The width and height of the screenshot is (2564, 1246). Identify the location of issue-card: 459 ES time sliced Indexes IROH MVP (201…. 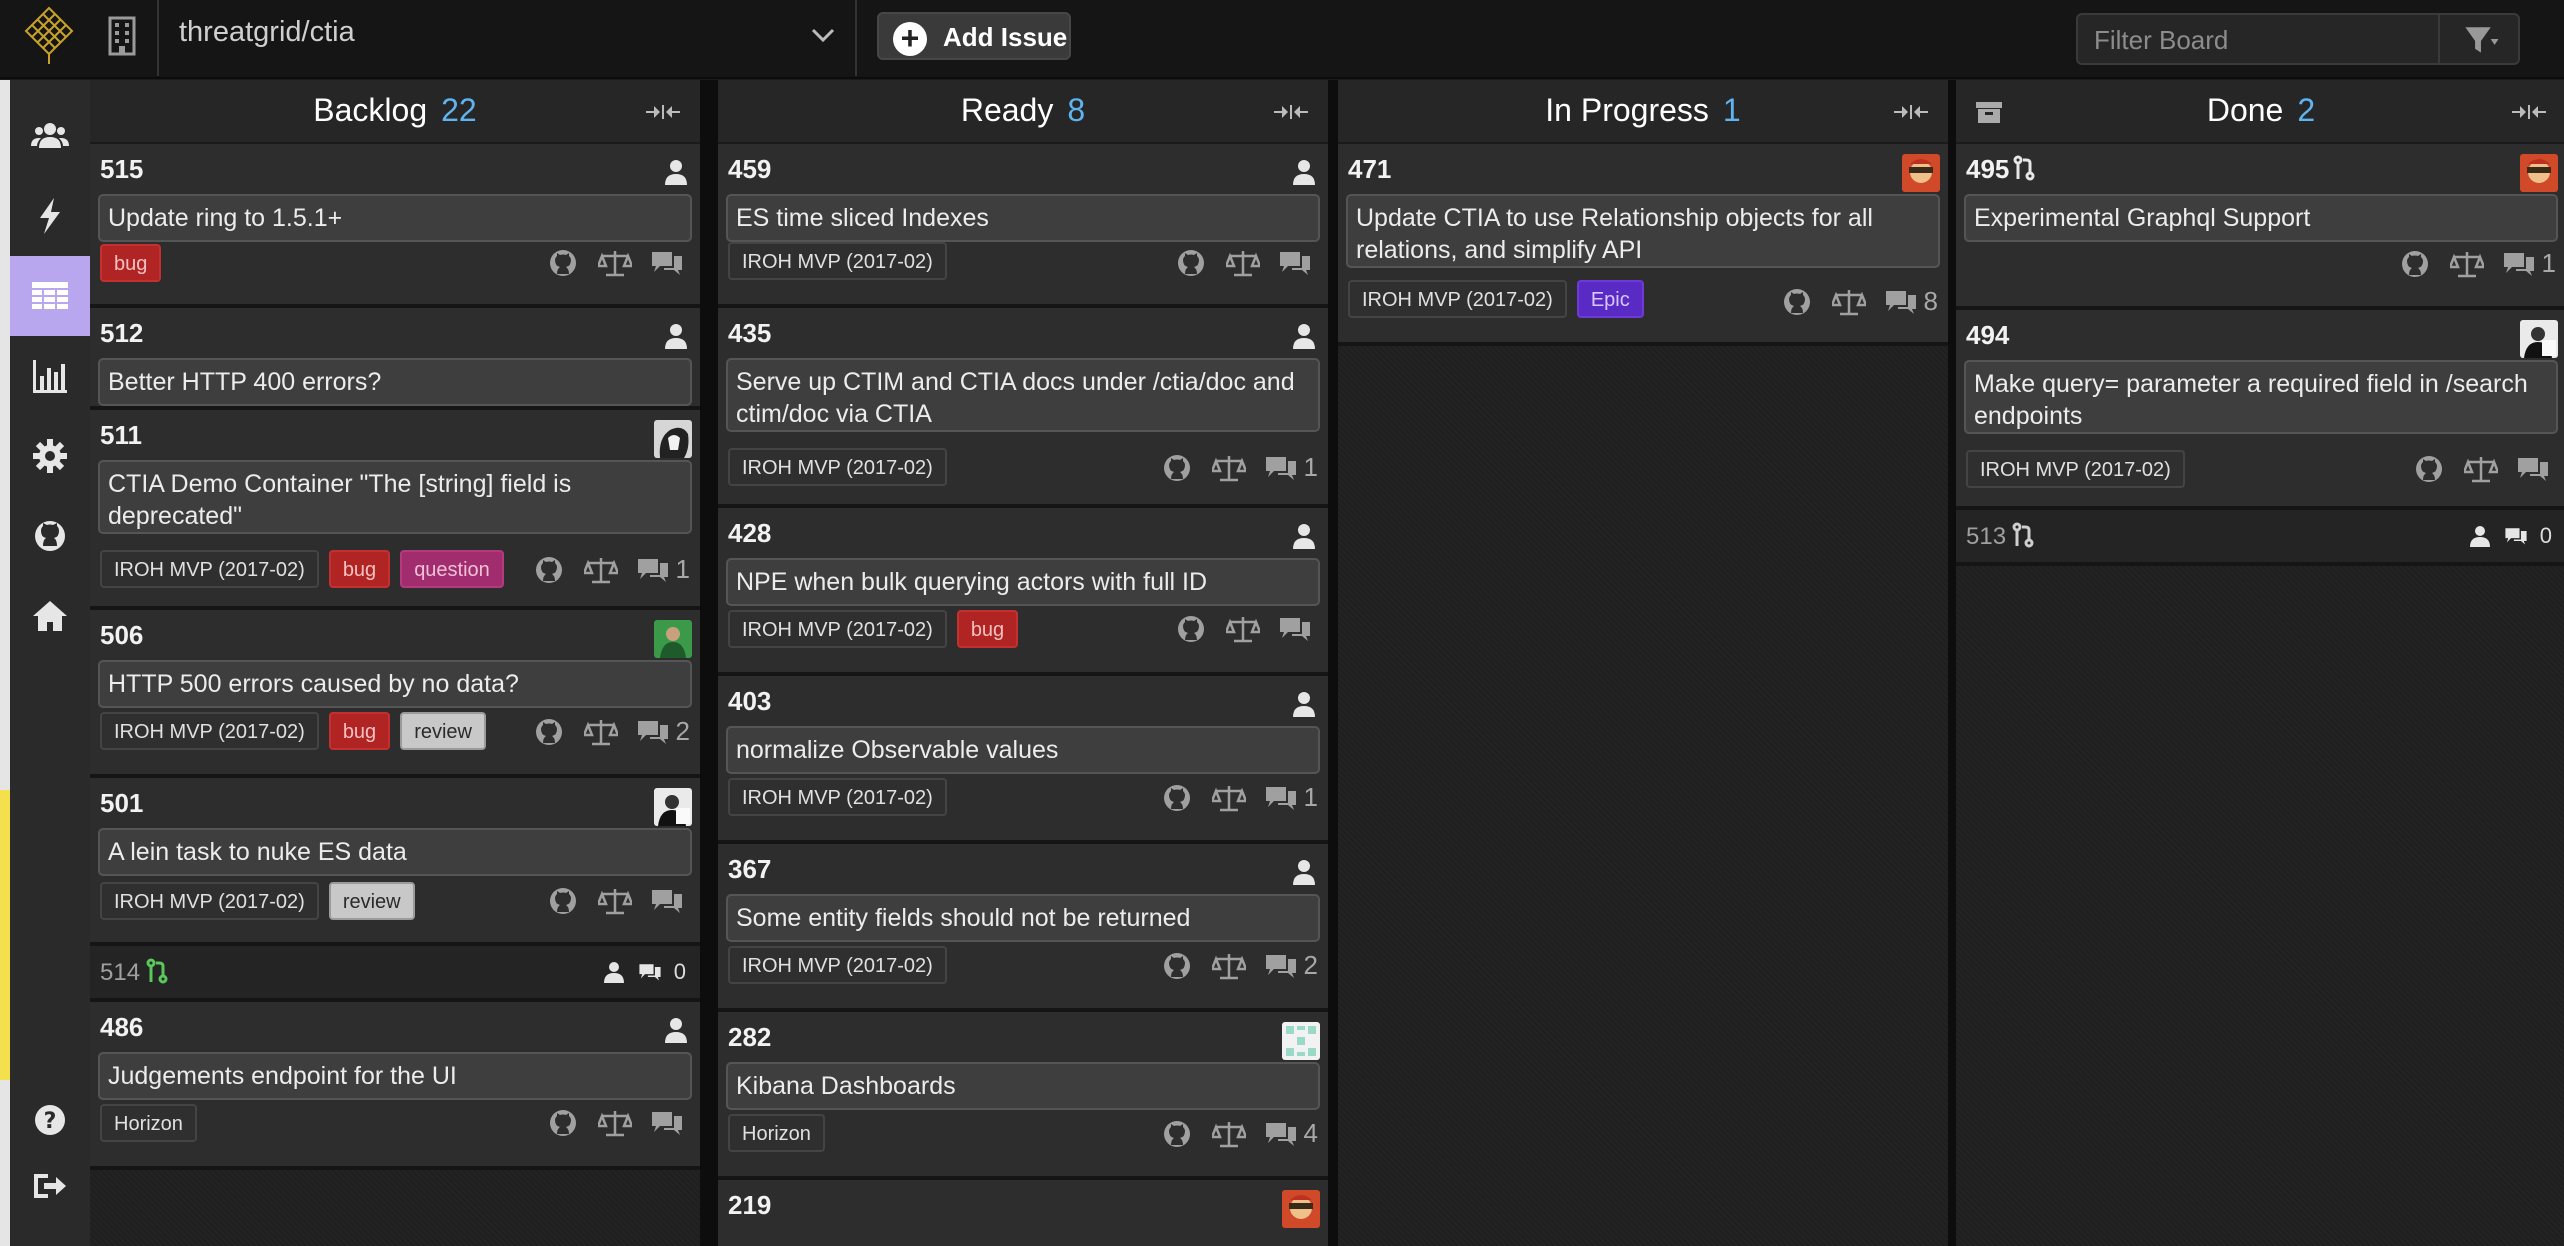
(1023, 226).